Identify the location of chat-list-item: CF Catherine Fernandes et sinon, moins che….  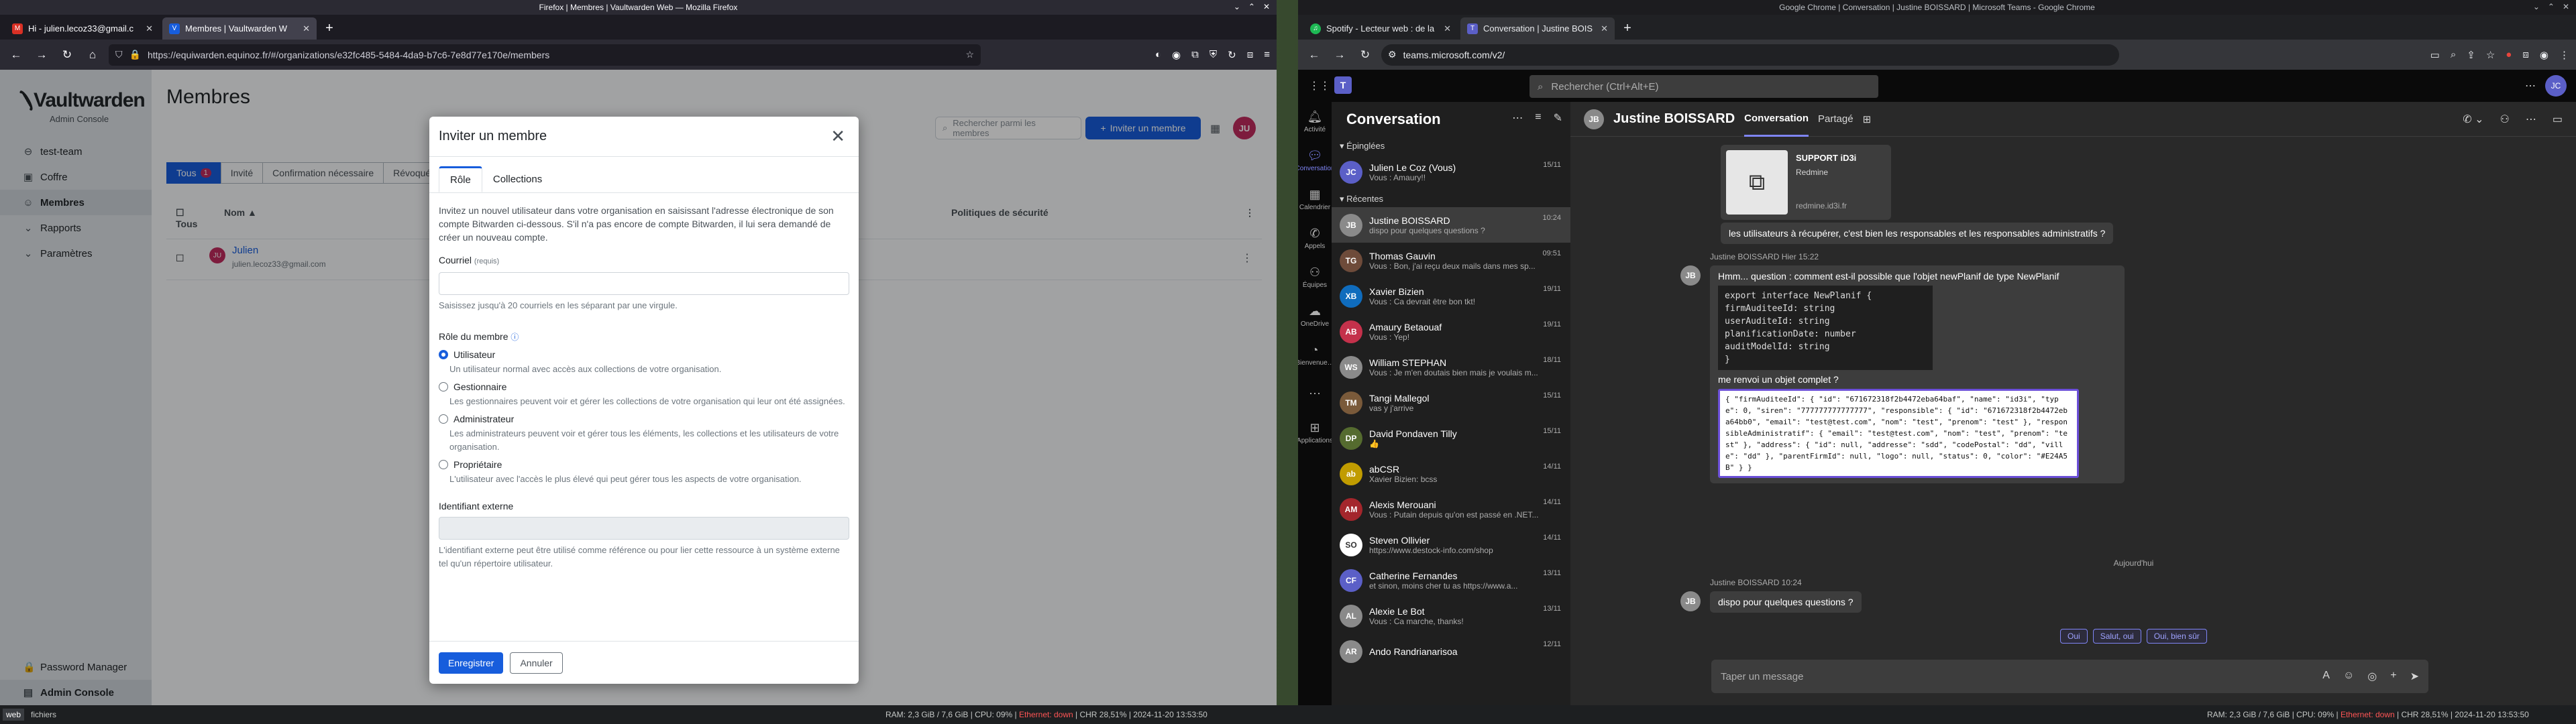
(1451, 580).